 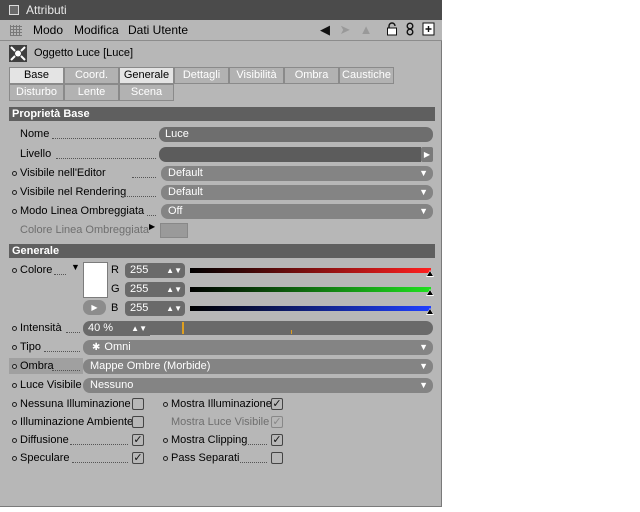 I want to click on tab-base: Base, so click(x=36, y=75).